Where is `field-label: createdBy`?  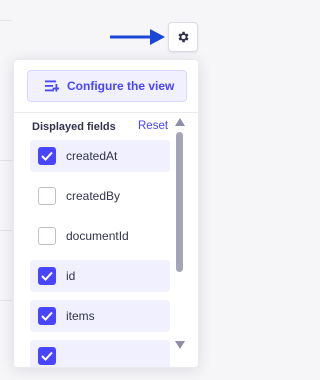 field-label: createdBy is located at coordinates (93, 196).